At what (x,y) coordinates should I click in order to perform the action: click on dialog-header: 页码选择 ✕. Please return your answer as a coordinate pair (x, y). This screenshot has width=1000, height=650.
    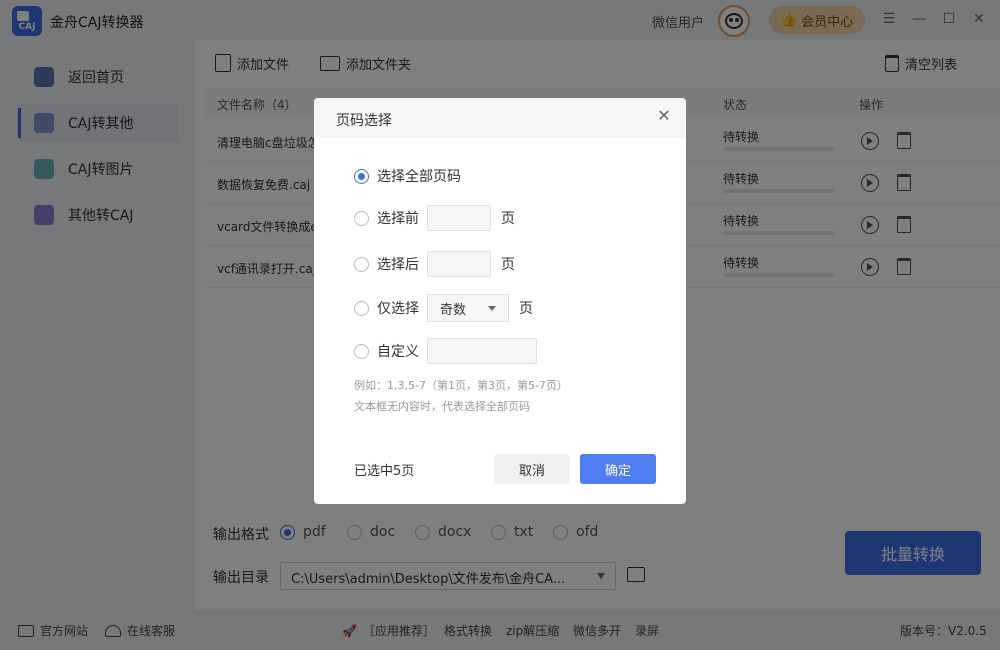
    Looking at the image, I should click on (500, 118).